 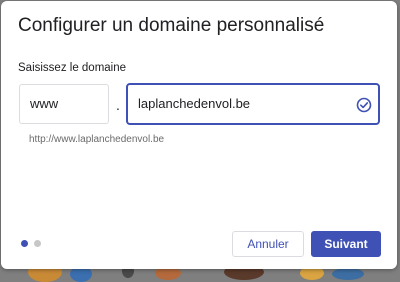 What do you see at coordinates (64, 104) in the screenshot?
I see `subdomain-input: www` at bounding box center [64, 104].